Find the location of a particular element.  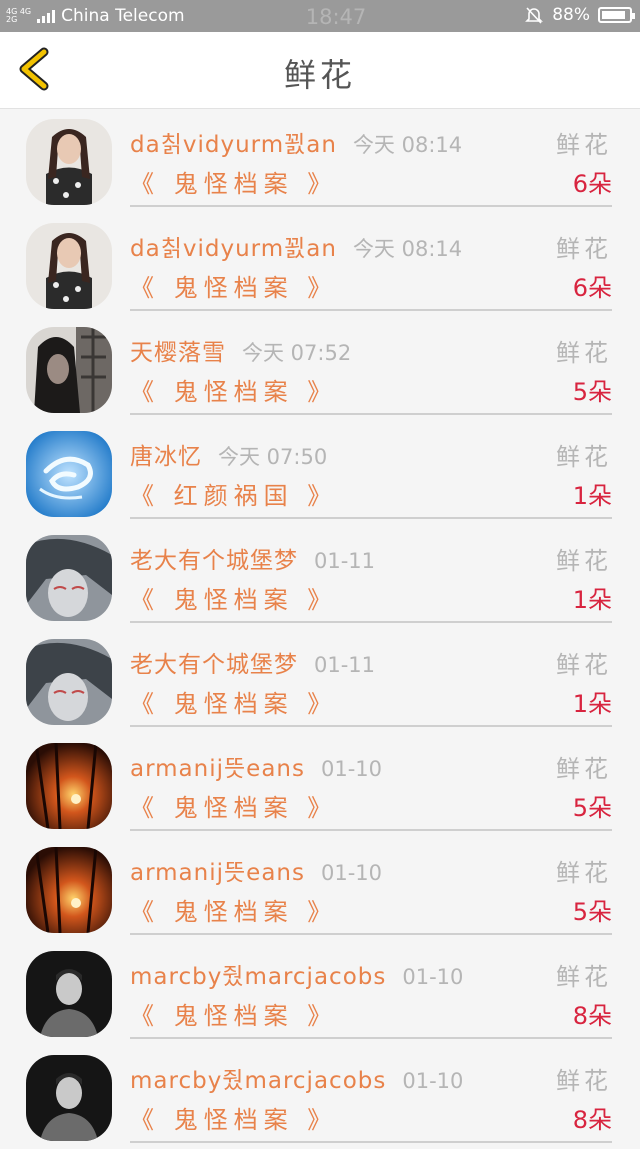

send-time: 今天 07:50 is located at coordinates (273, 457).